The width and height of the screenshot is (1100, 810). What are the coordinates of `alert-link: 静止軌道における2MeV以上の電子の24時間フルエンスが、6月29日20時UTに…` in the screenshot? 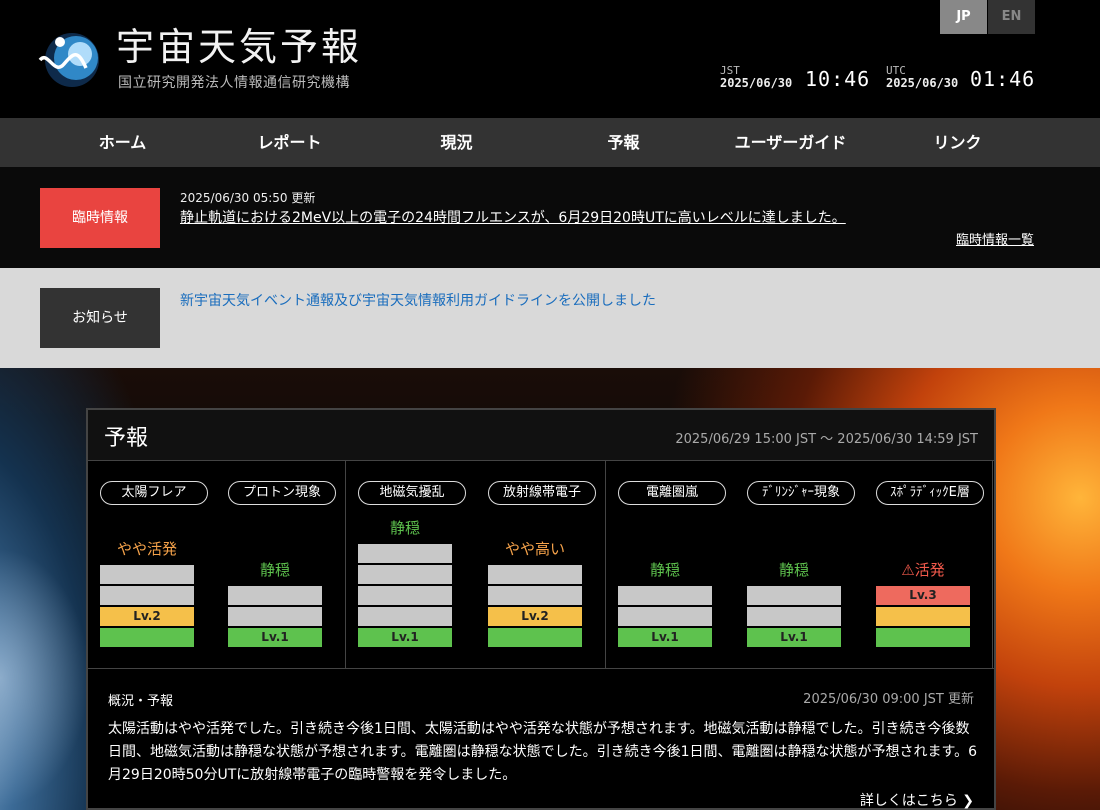 It's located at (513, 217).